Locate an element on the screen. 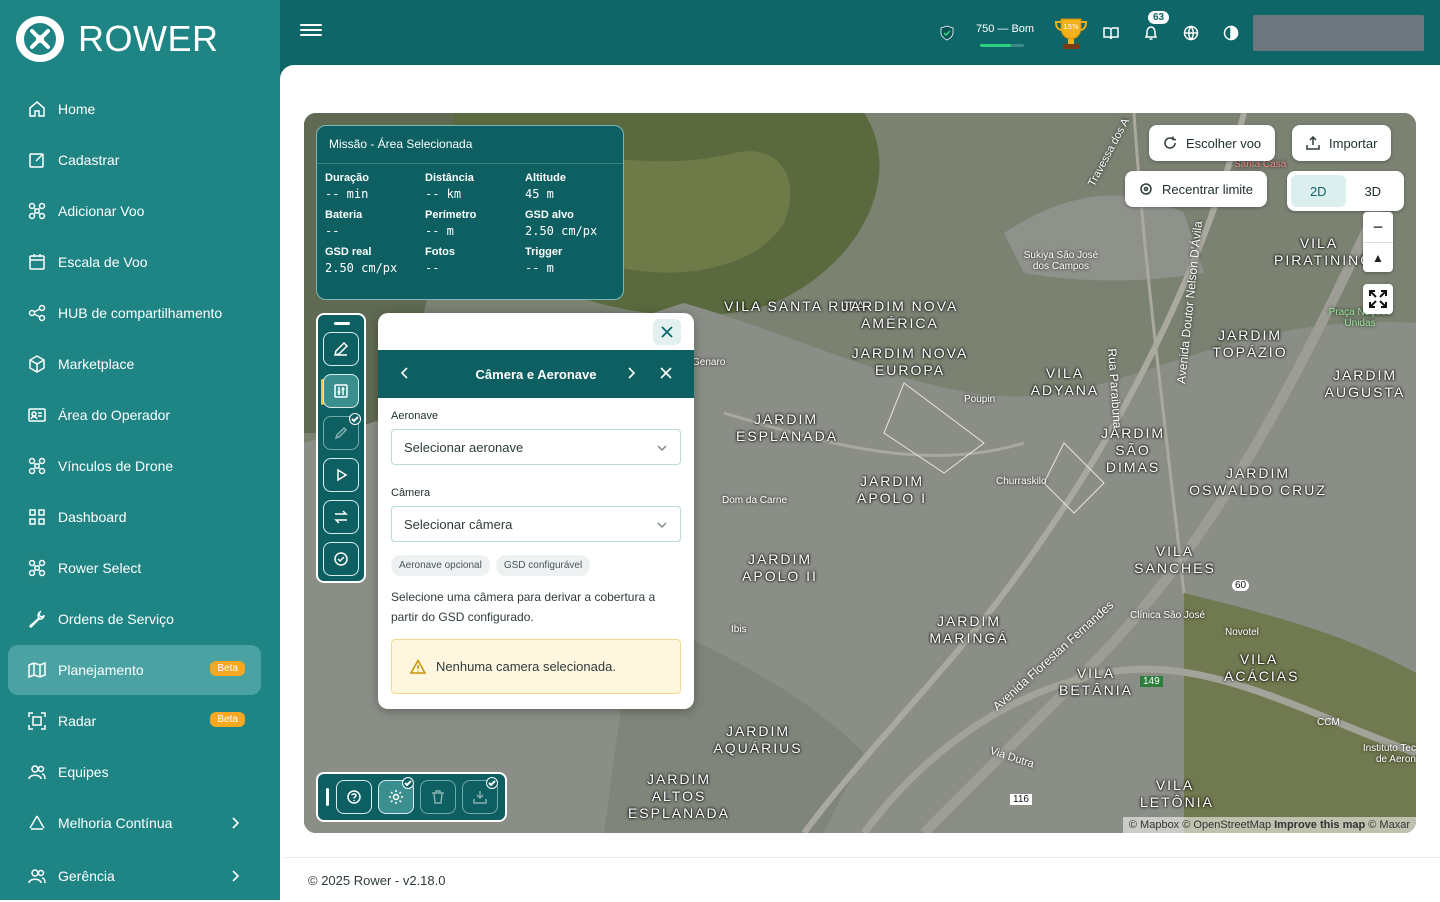 This screenshot has height=902, width=1440. mission-stat-value: -- m is located at coordinates (439, 231).